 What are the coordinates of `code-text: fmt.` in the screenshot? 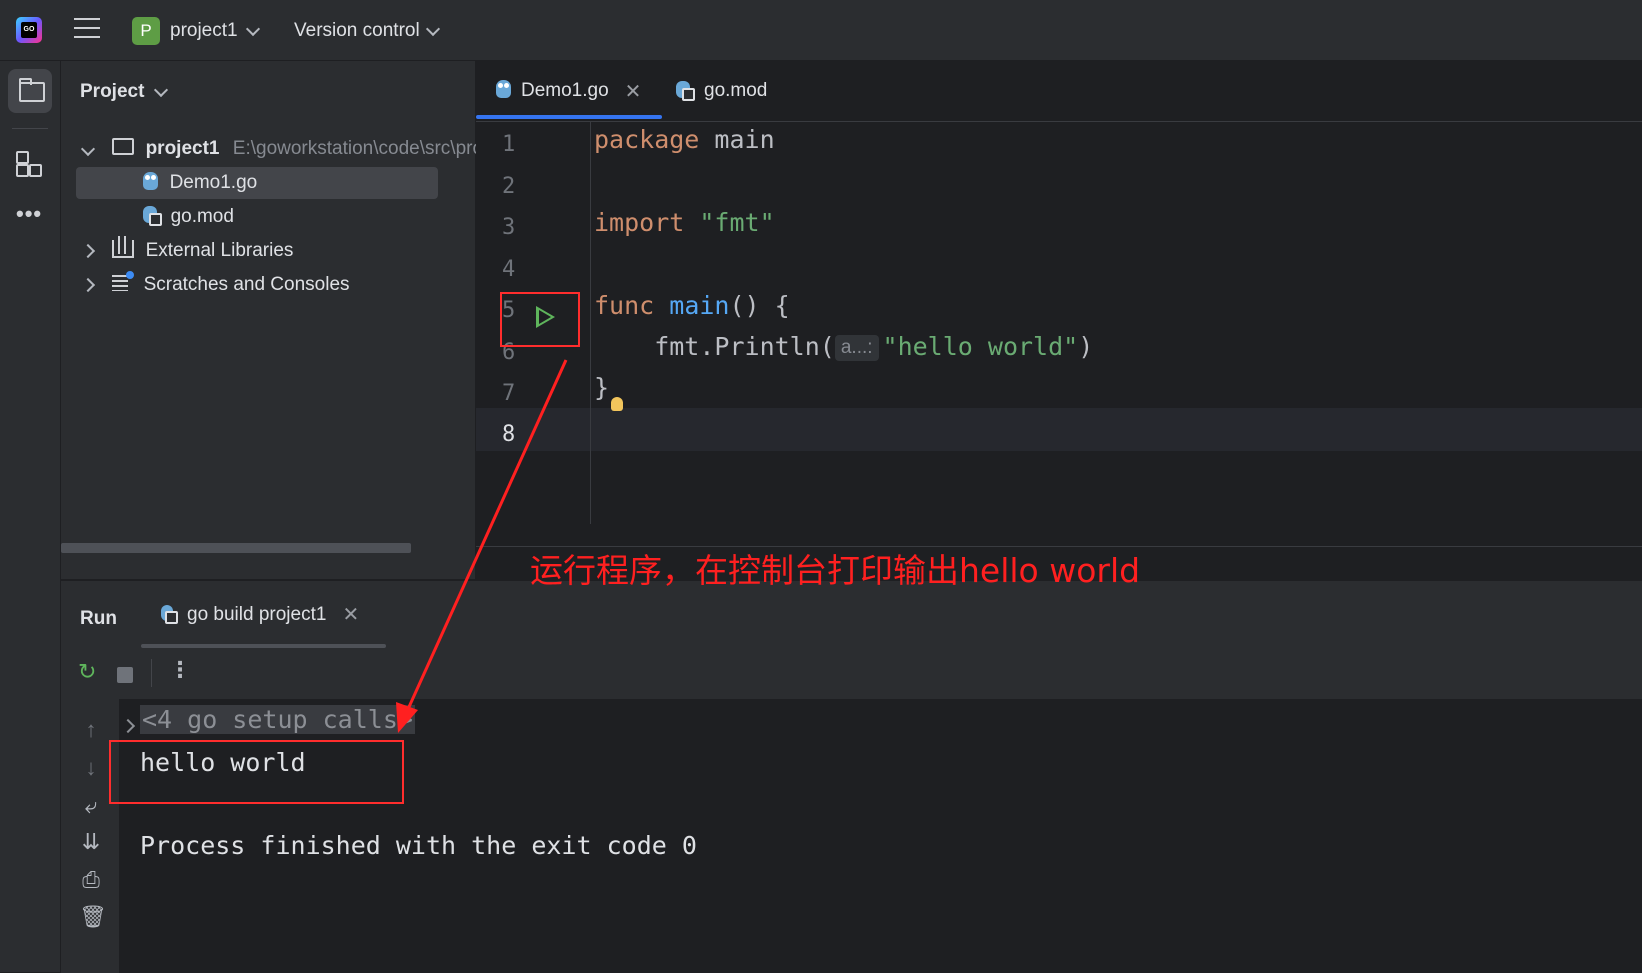 It's located at (654, 346).